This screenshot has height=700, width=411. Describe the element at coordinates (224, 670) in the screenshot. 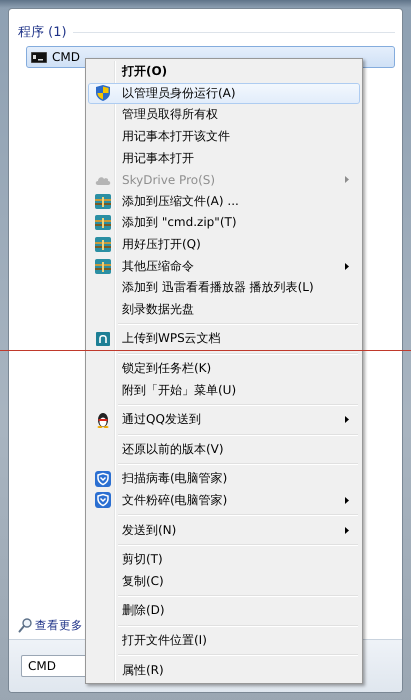

I see `menu-item: 属性(R)` at that location.